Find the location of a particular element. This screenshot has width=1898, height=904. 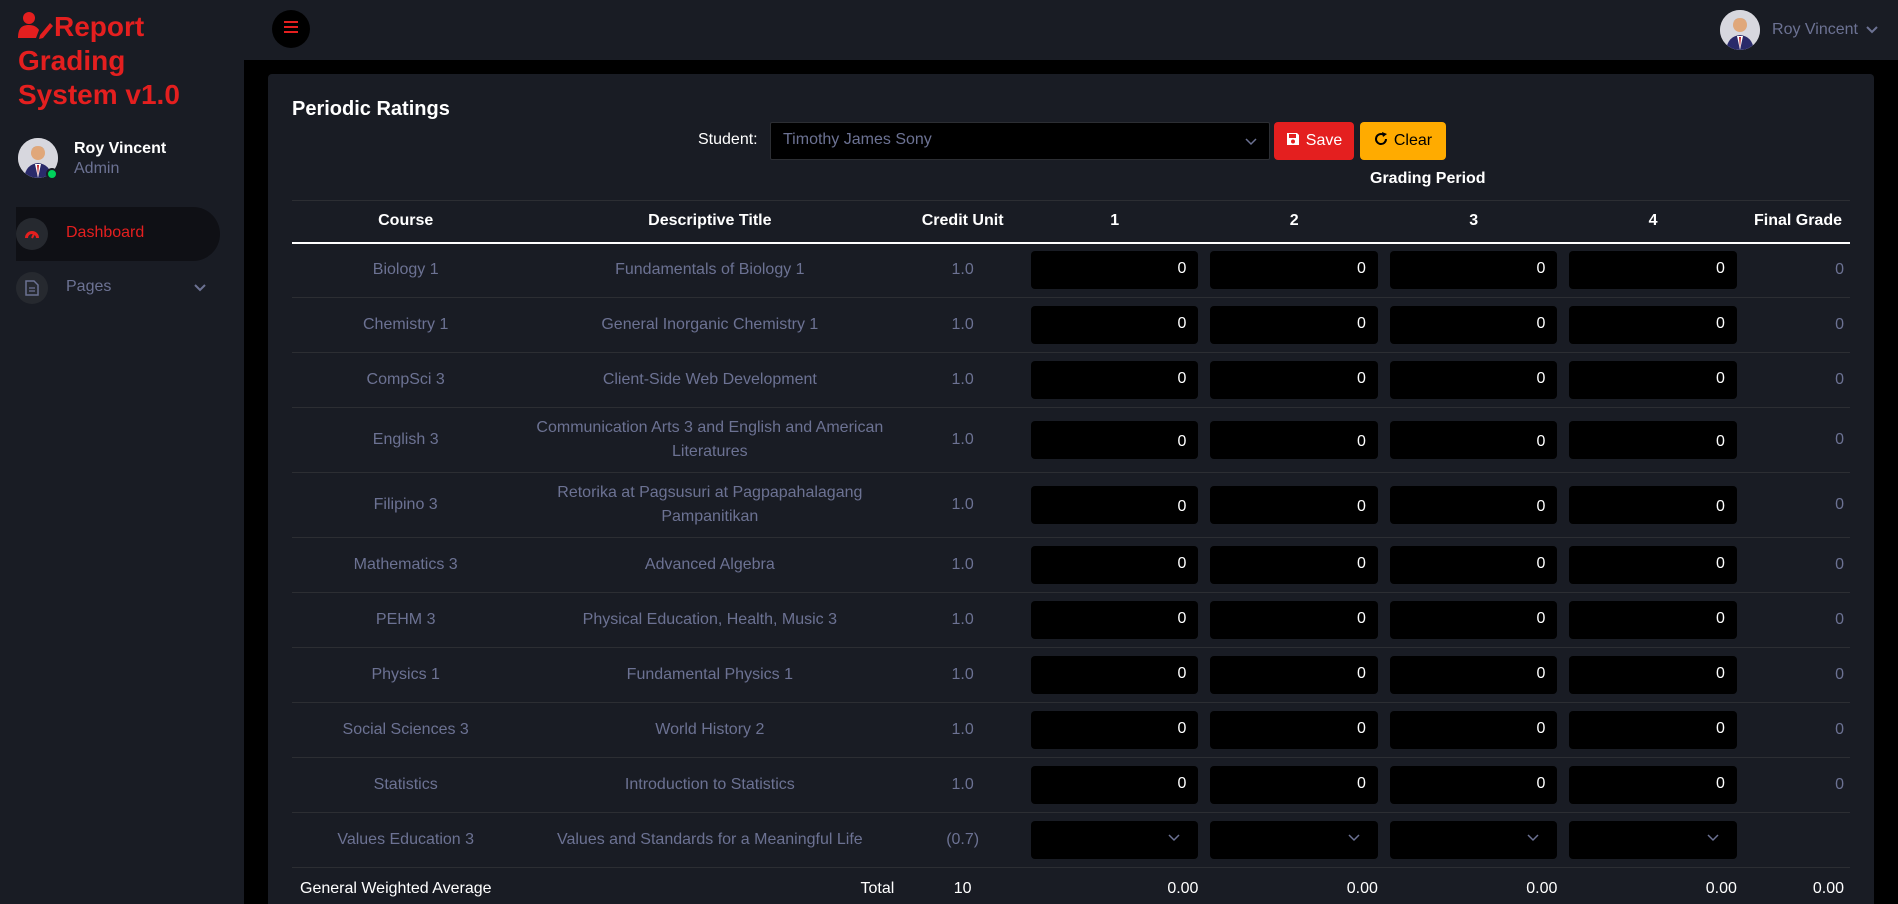

title-cell: Client-Side Web Development is located at coordinates (710, 380).